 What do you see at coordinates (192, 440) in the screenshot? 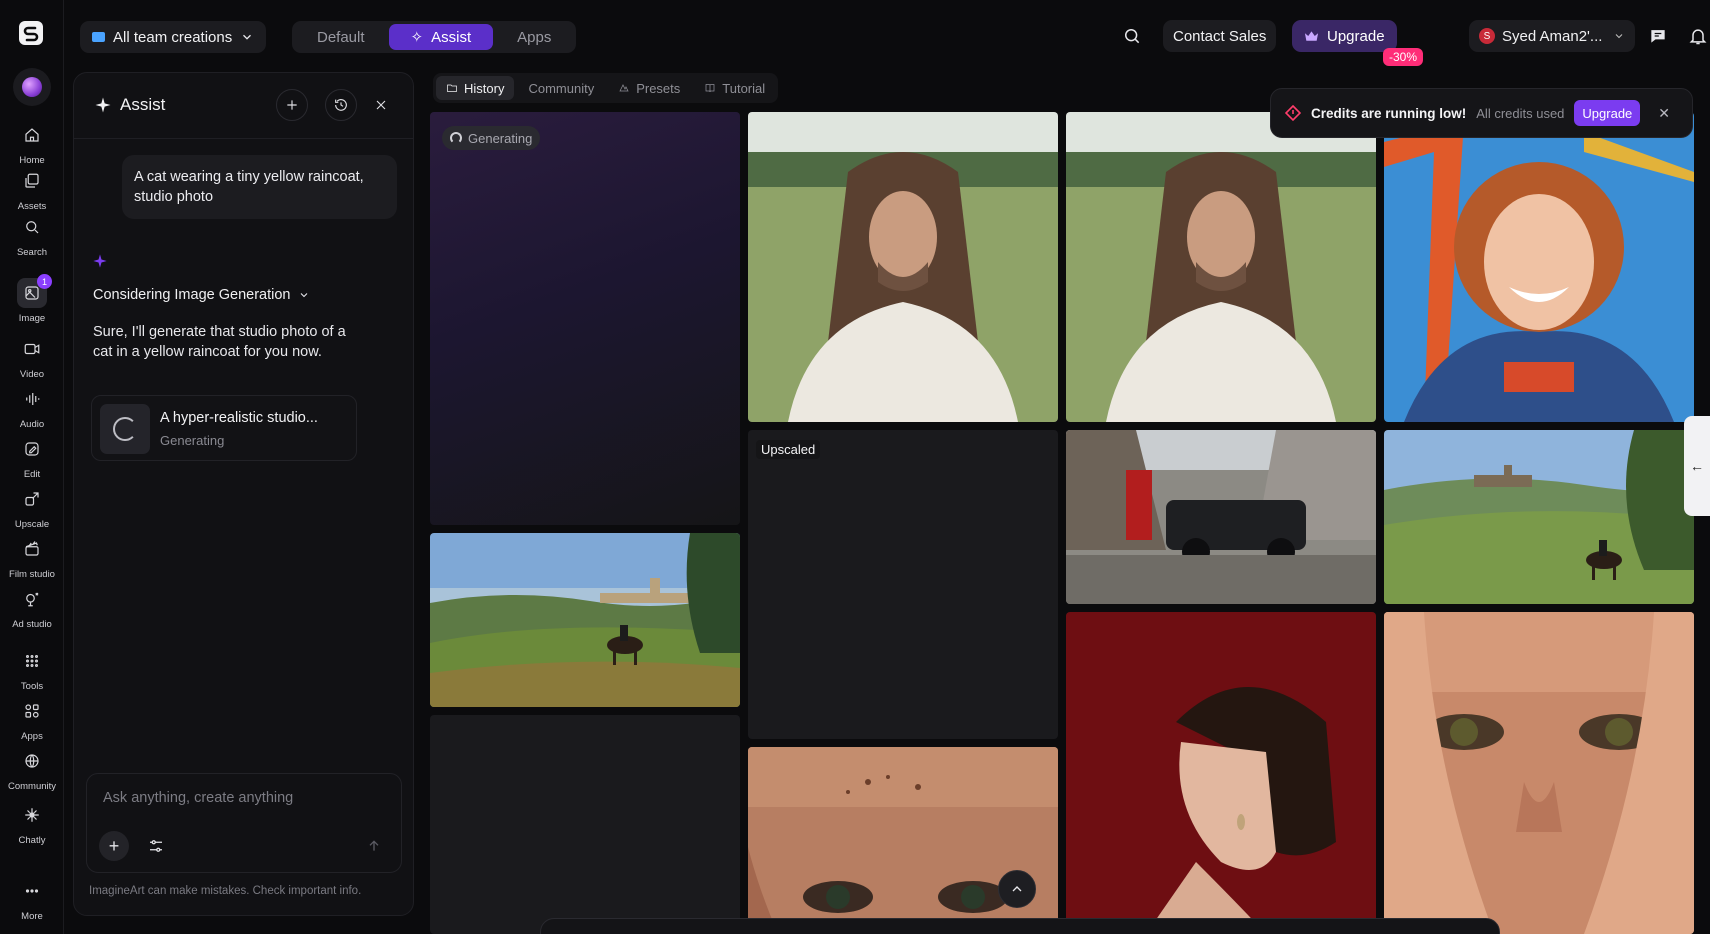
I see `generation-status: Generating` at bounding box center [192, 440].